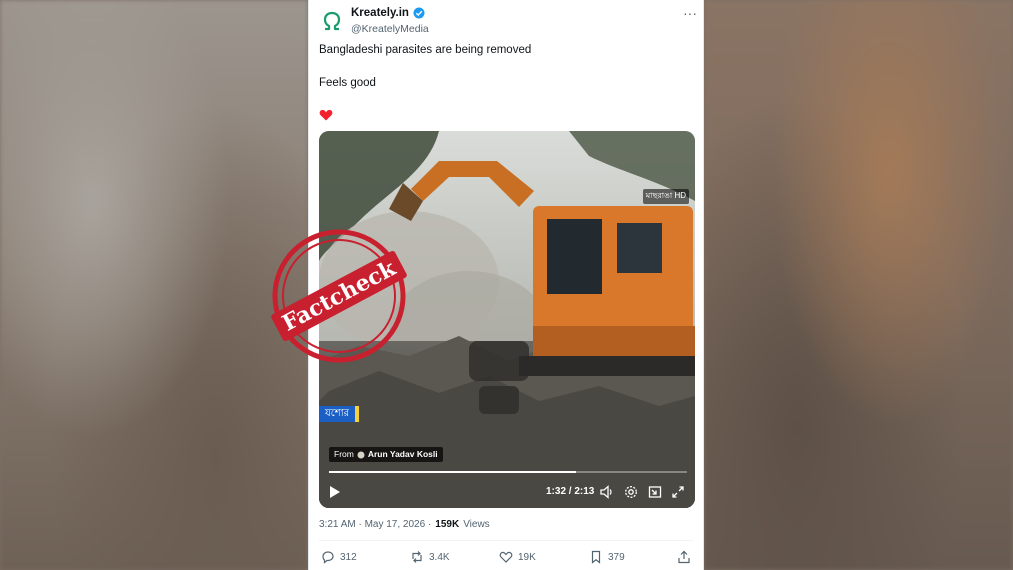 The width and height of the screenshot is (1013, 570). Describe the element at coordinates (326, 115) in the screenshot. I see `red-heart-icon` at that location.